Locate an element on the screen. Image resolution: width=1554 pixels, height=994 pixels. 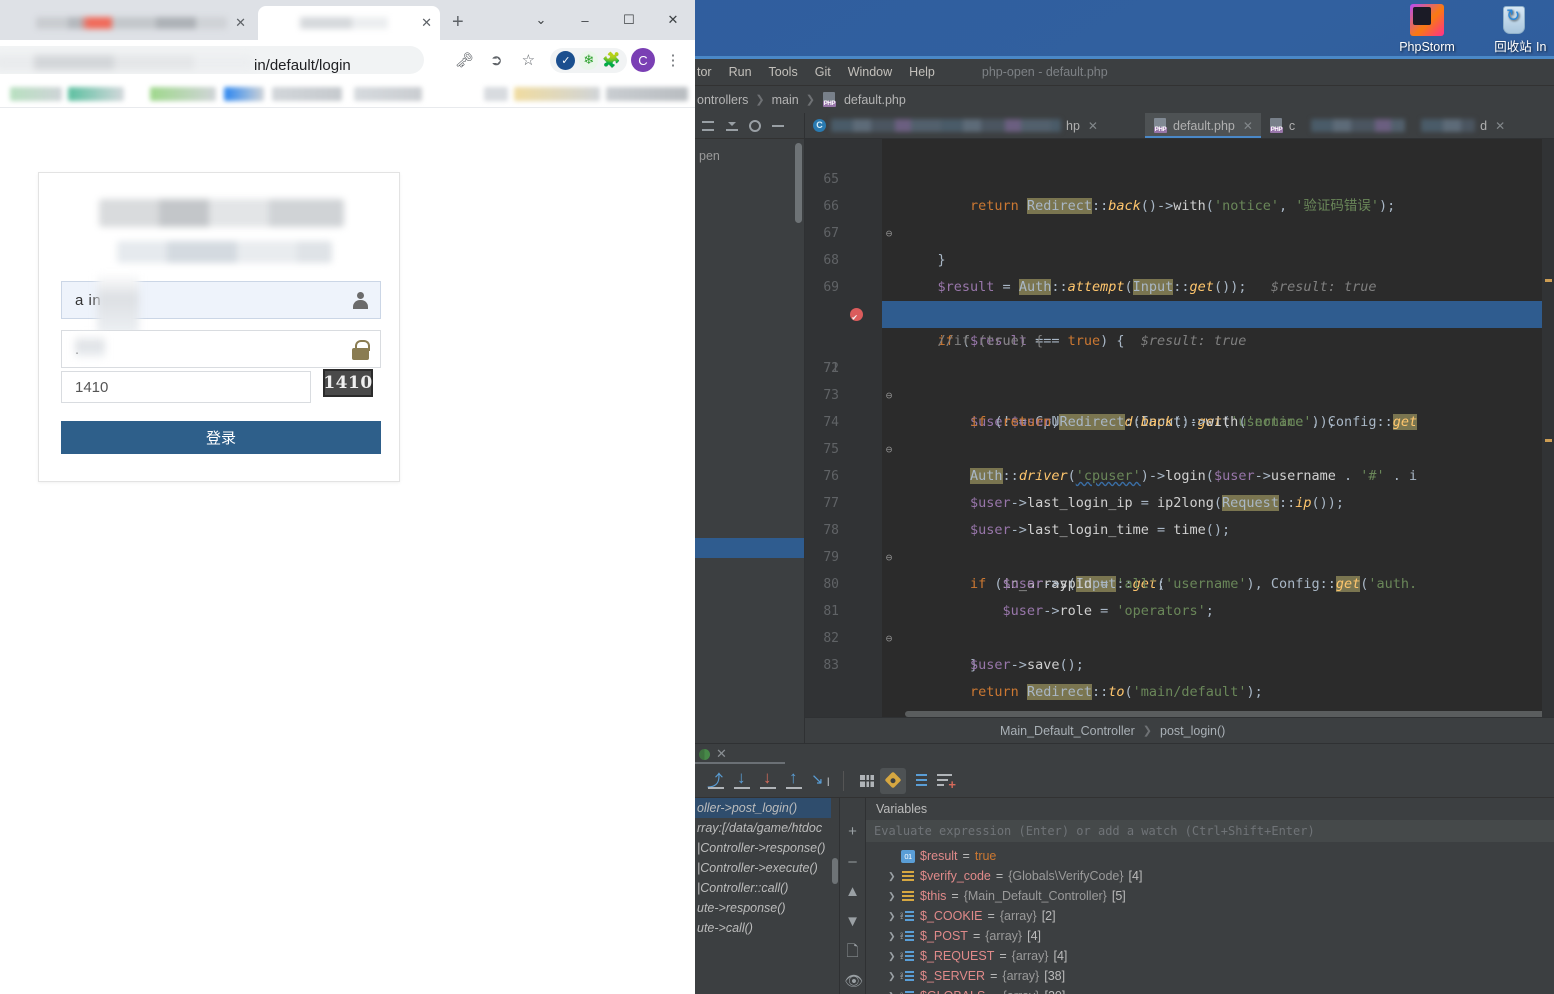
browser-tab-2-active: ✕ is located at coordinates (349, 23).